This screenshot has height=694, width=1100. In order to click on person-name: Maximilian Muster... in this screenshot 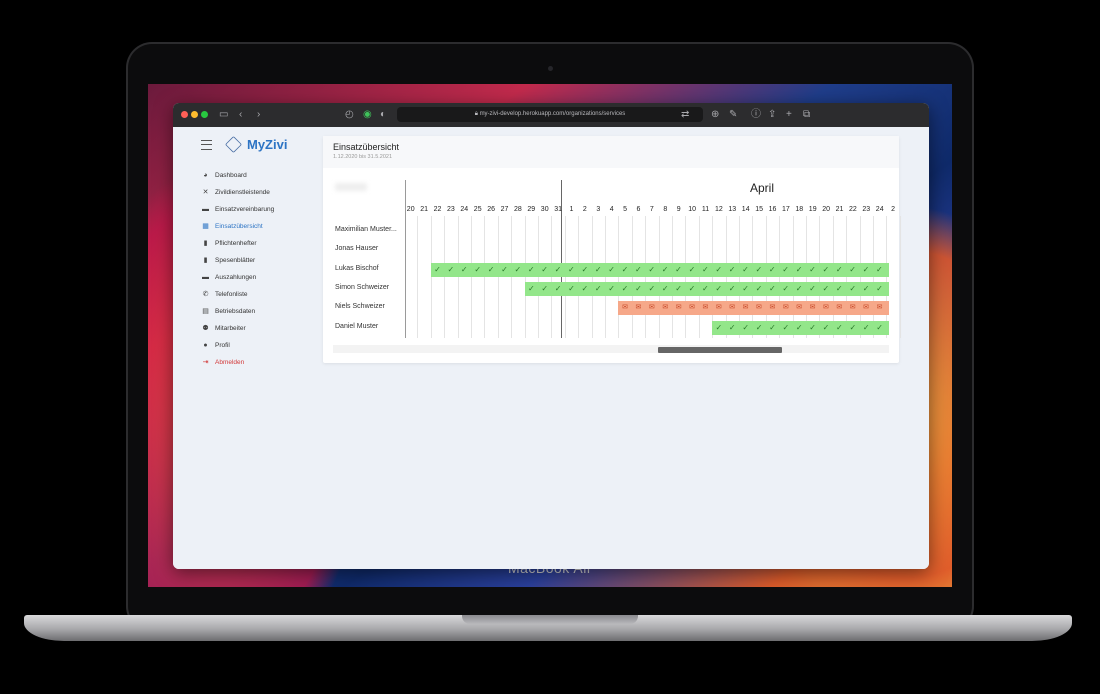, I will do `click(366, 229)`.